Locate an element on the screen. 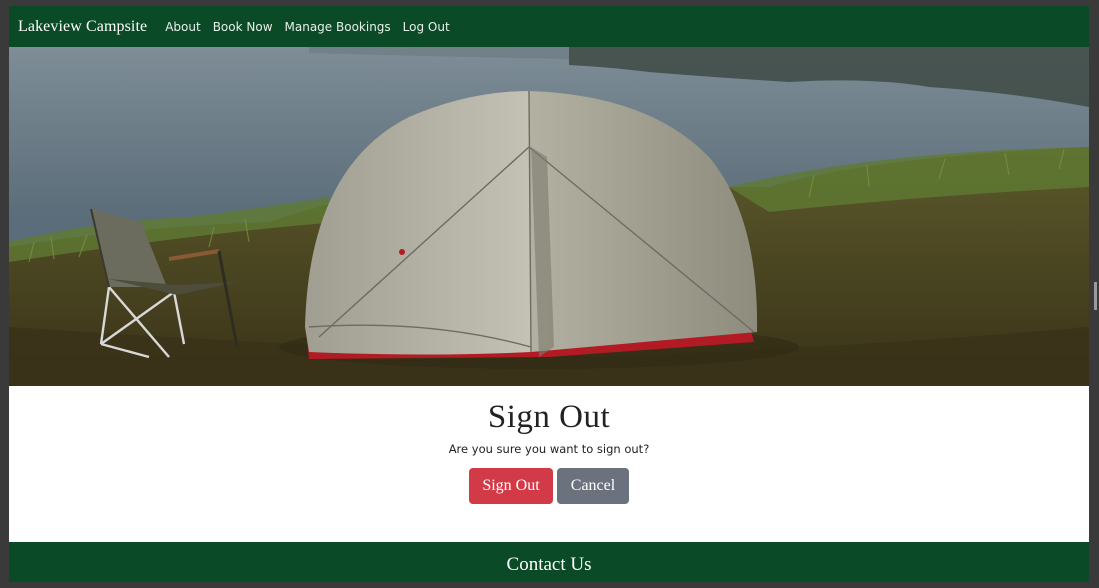  signout-actions: Sign Out Cancel is located at coordinates (549, 486).